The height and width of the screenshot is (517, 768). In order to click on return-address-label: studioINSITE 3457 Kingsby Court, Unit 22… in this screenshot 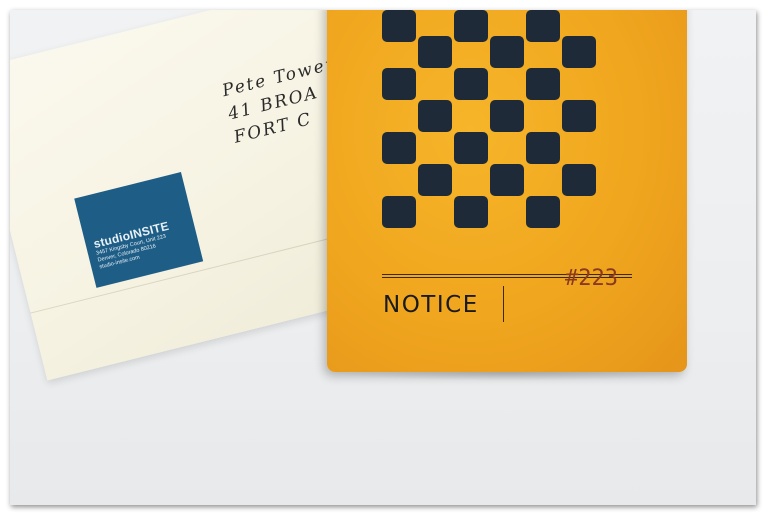, I will do `click(139, 229)`.